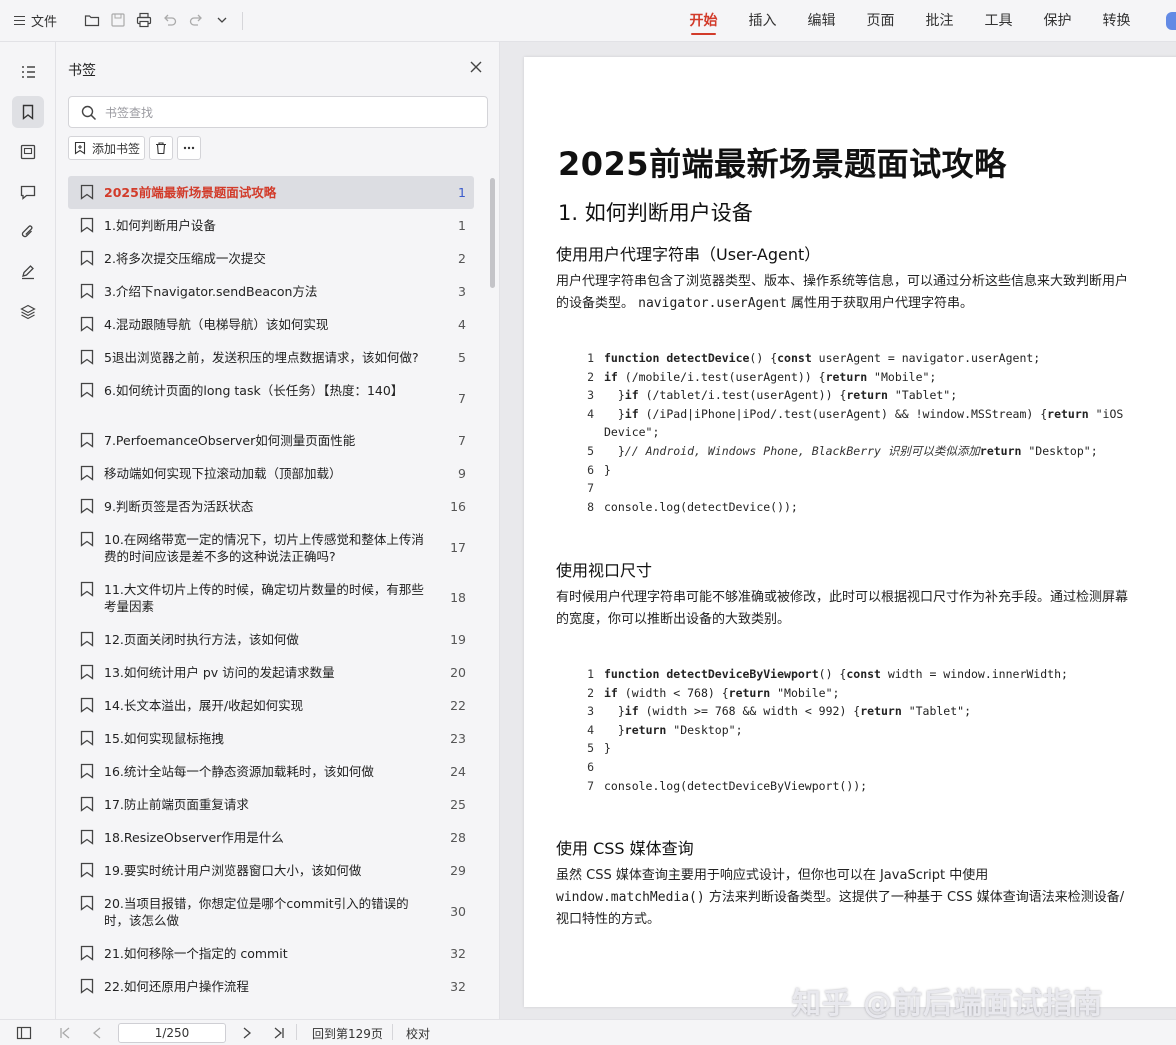  Describe the element at coordinates (458, 911) in the screenshot. I see `bookmark-page: 30` at that location.